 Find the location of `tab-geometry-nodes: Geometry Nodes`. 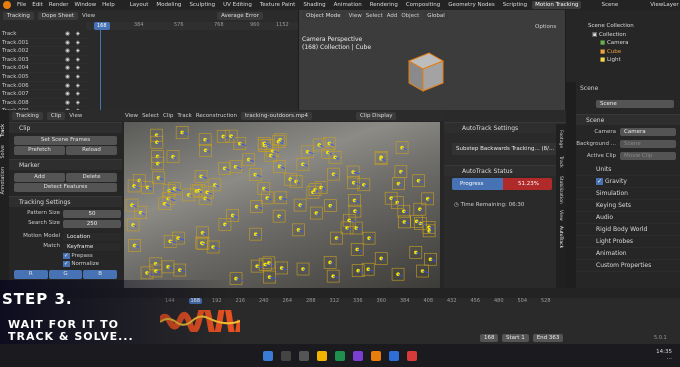

tab-geometry-nodes: Geometry Nodes is located at coordinates (471, 5).